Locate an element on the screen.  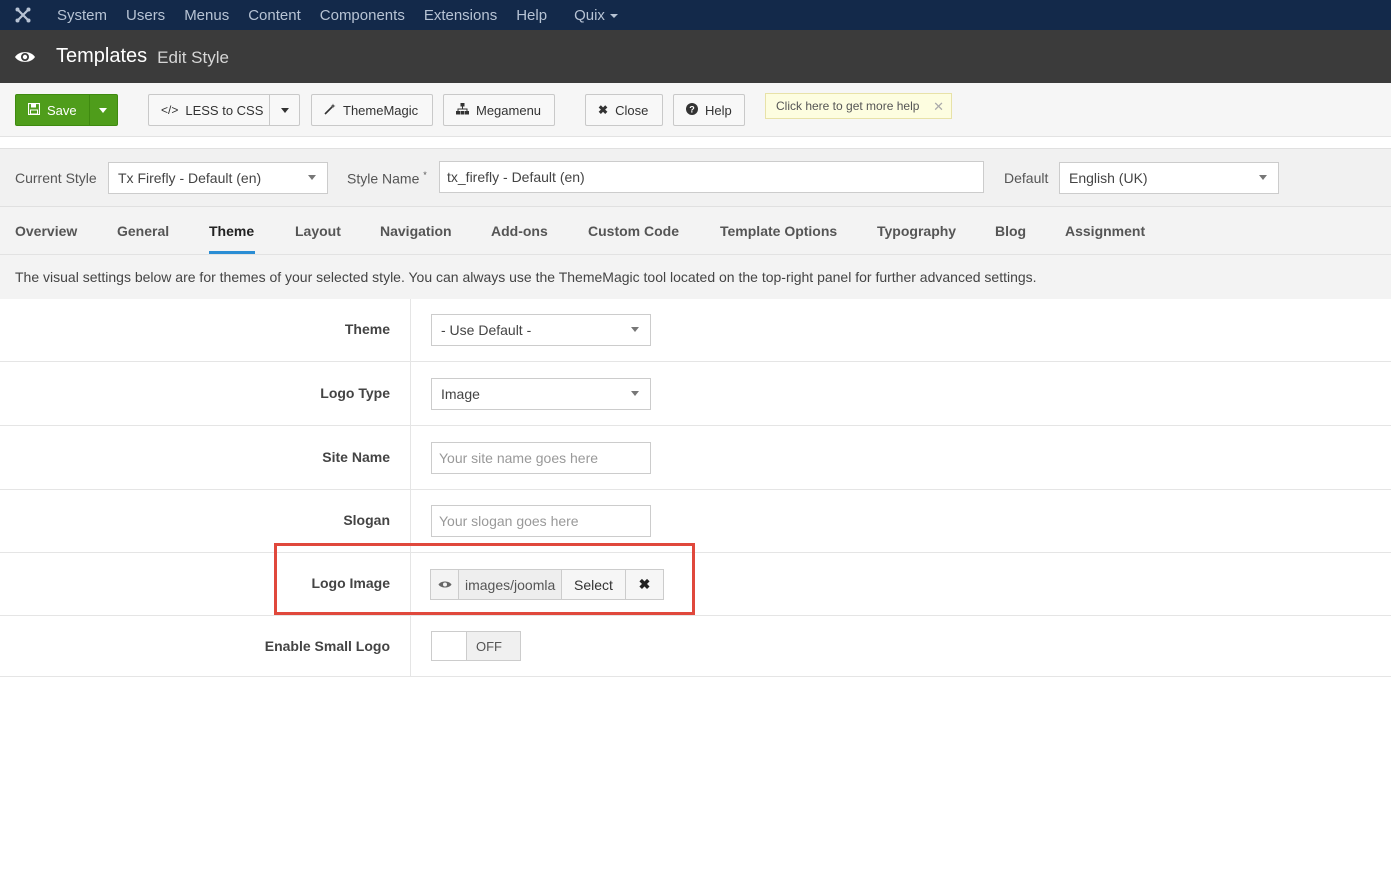
tab-custom-code: Custom Code is located at coordinates (633, 231).